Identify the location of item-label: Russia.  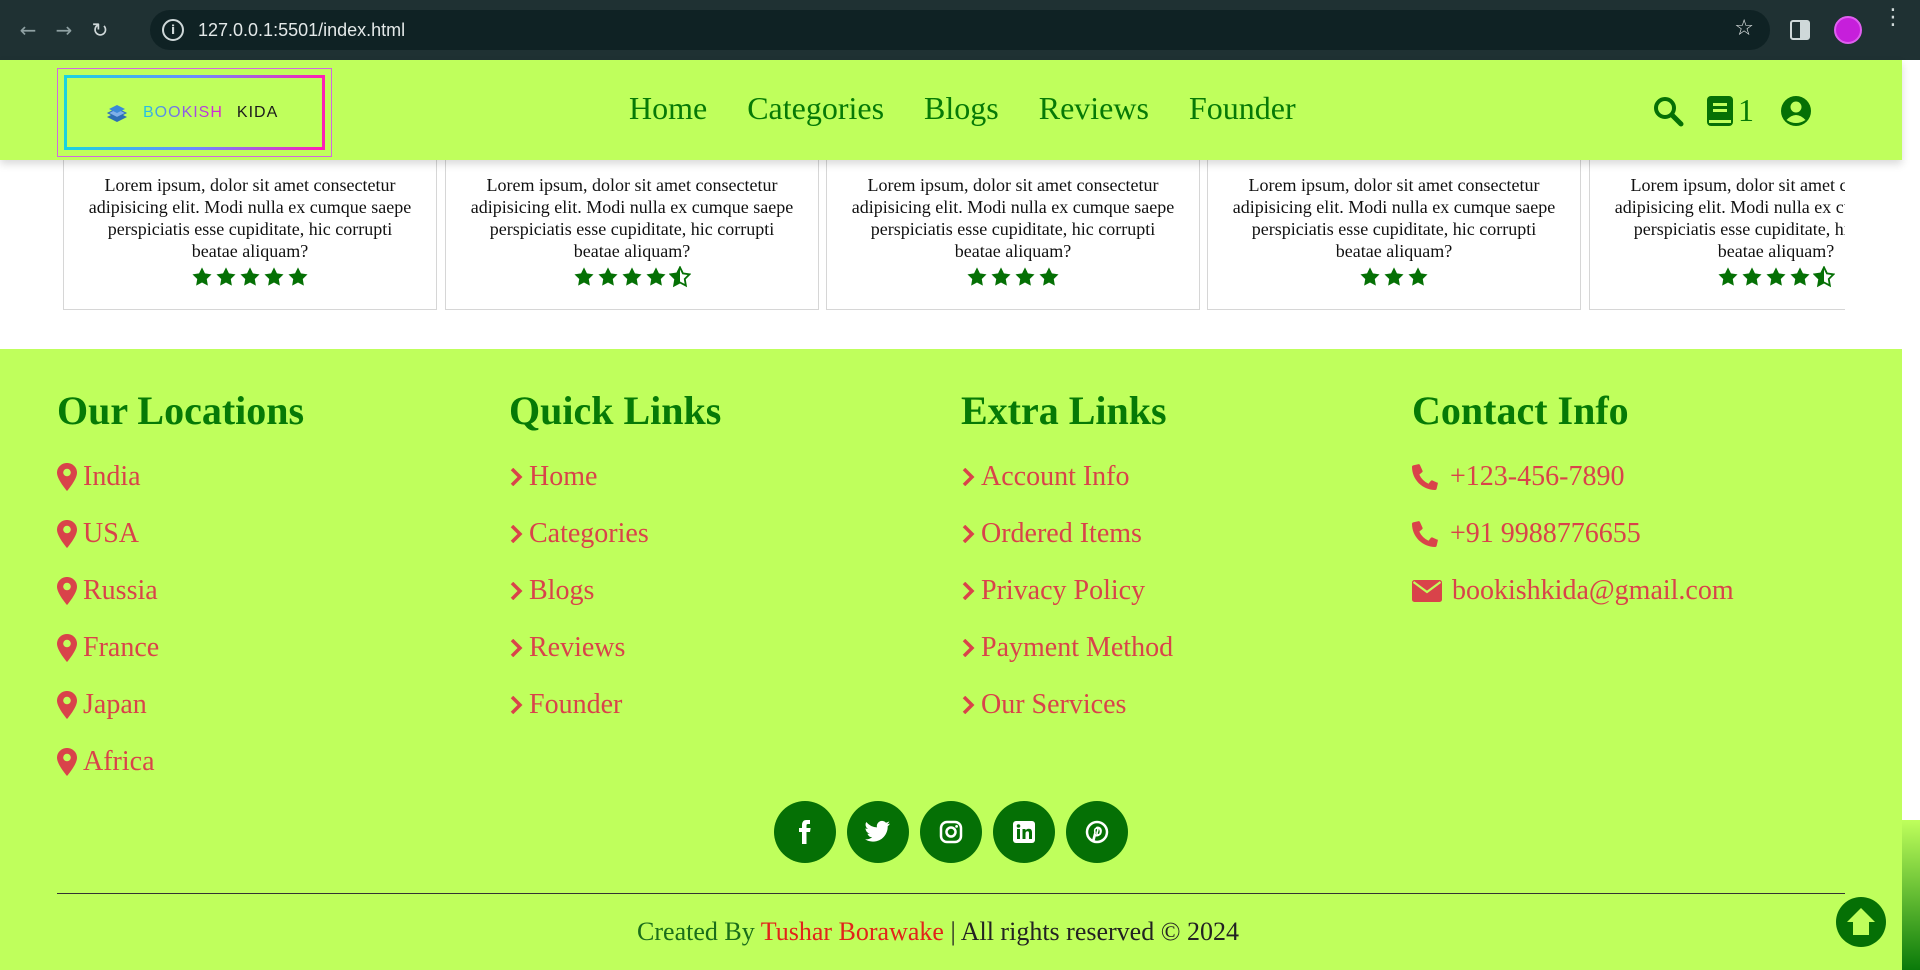
(120, 590).